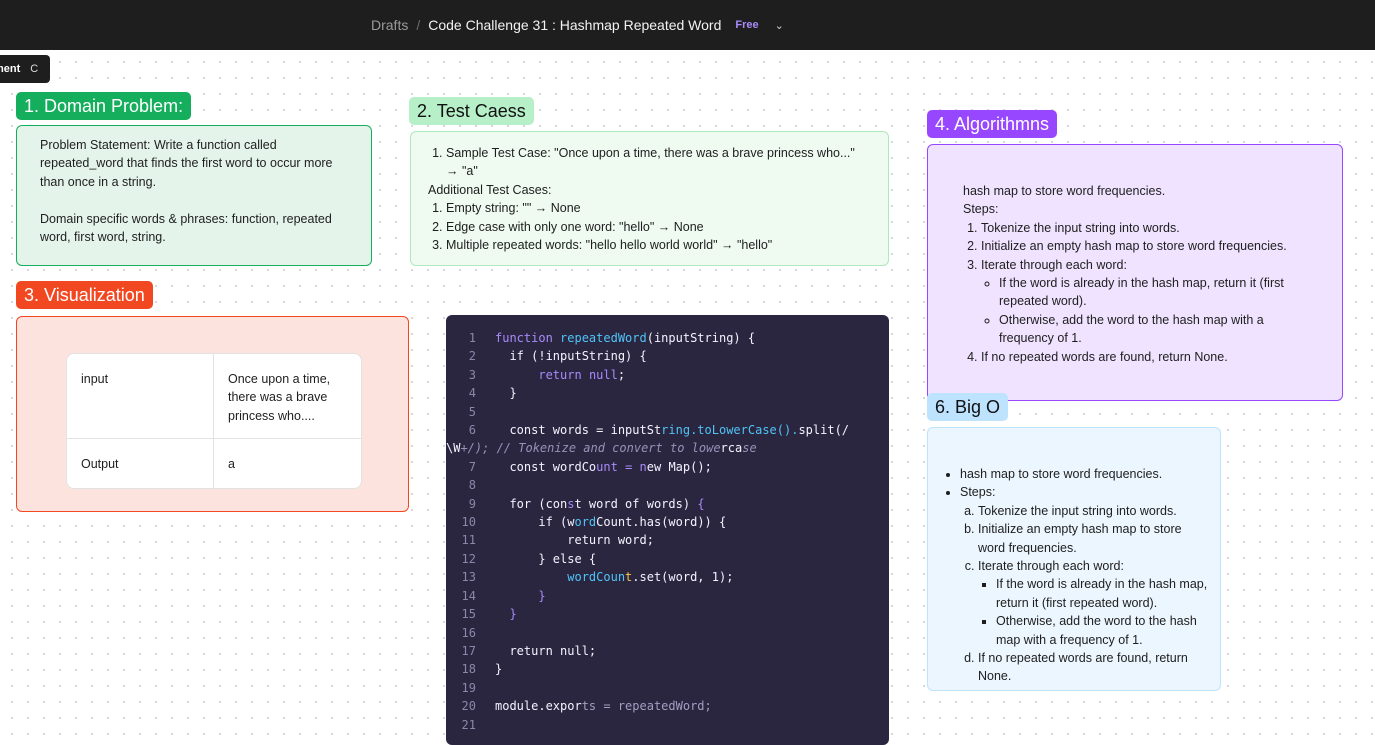  I want to click on code-line: 10 if (wordCount.has(word)) {, so click(594, 522).